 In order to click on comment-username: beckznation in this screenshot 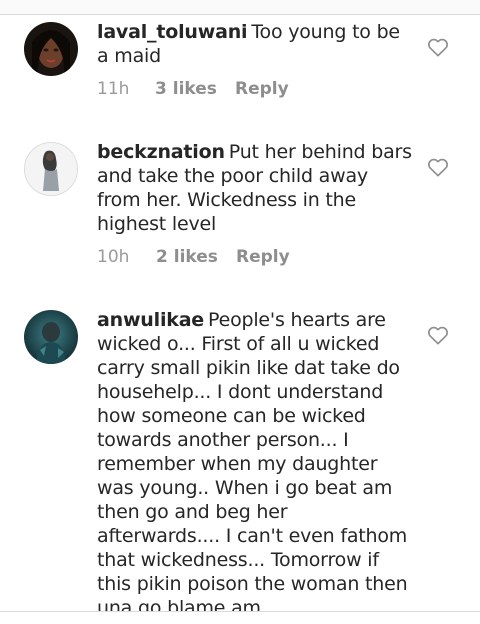, I will do `click(161, 152)`.